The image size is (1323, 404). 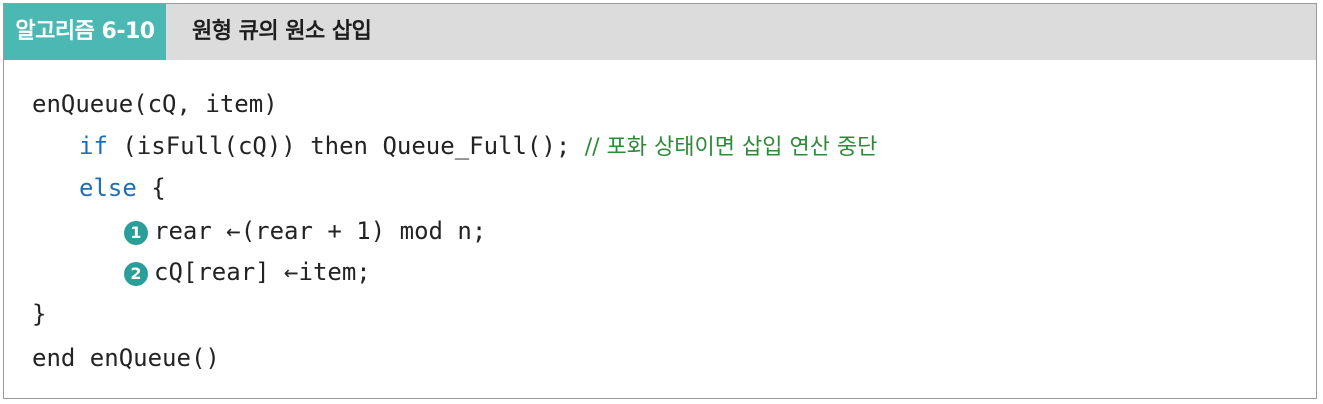 I want to click on step-marker-1: 1, so click(x=136, y=233).